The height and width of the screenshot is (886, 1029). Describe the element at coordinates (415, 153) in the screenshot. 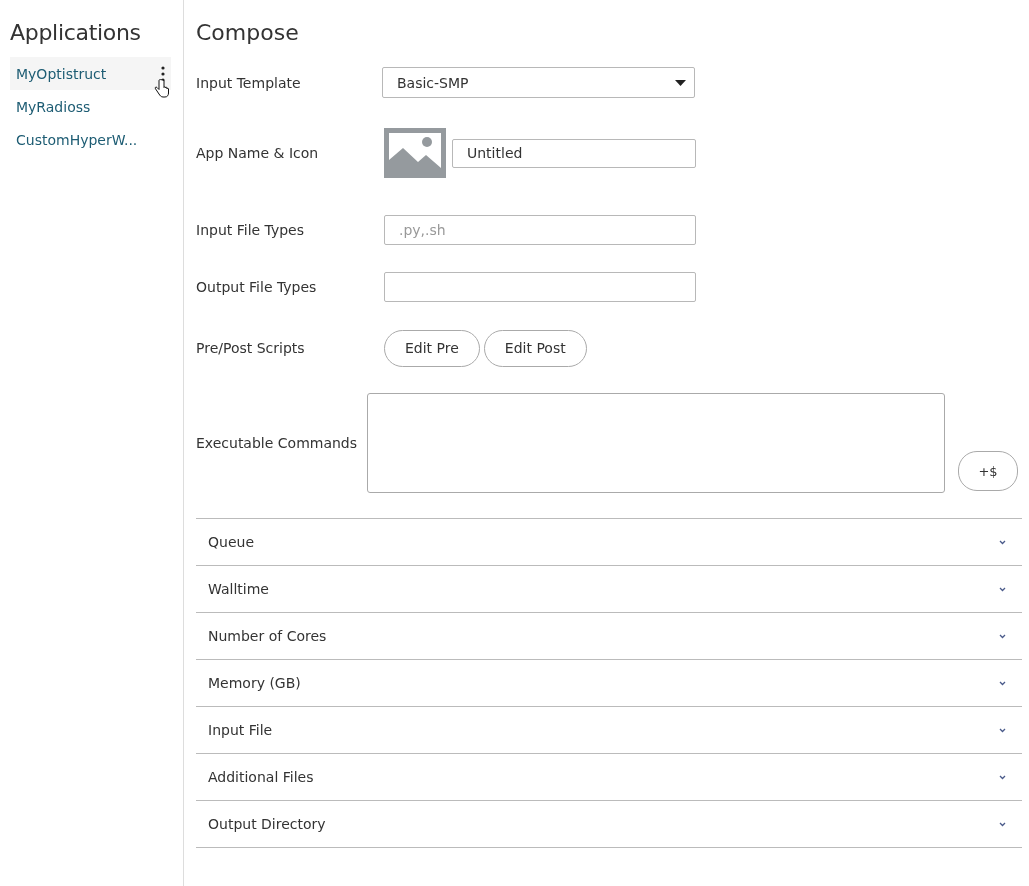

I see `image-placeholder-icon` at that location.